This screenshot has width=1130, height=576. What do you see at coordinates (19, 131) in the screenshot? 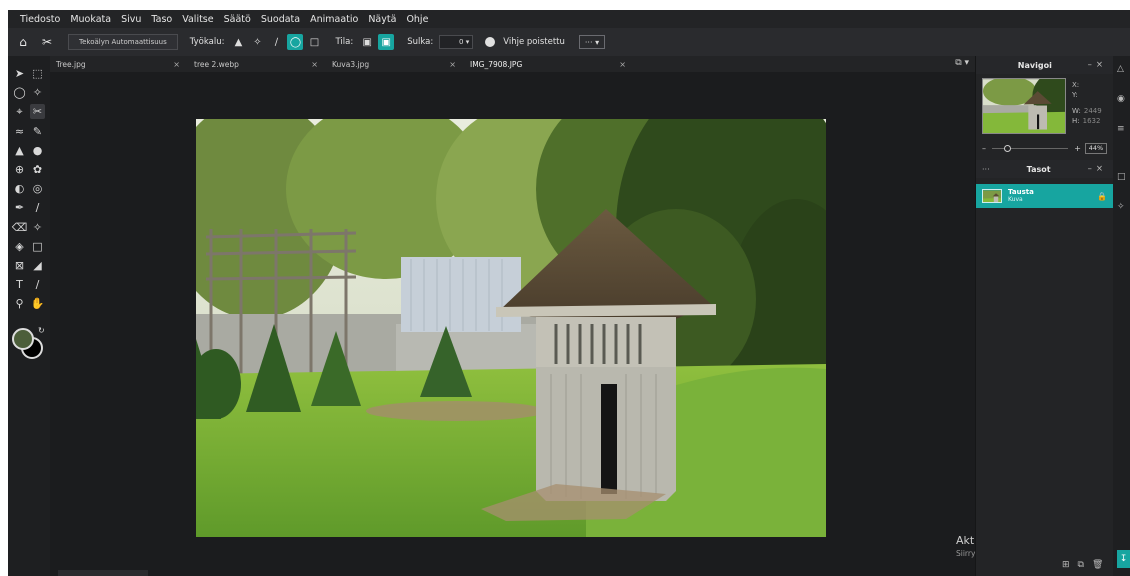
I see `liquify-icon: ≈` at bounding box center [19, 131].